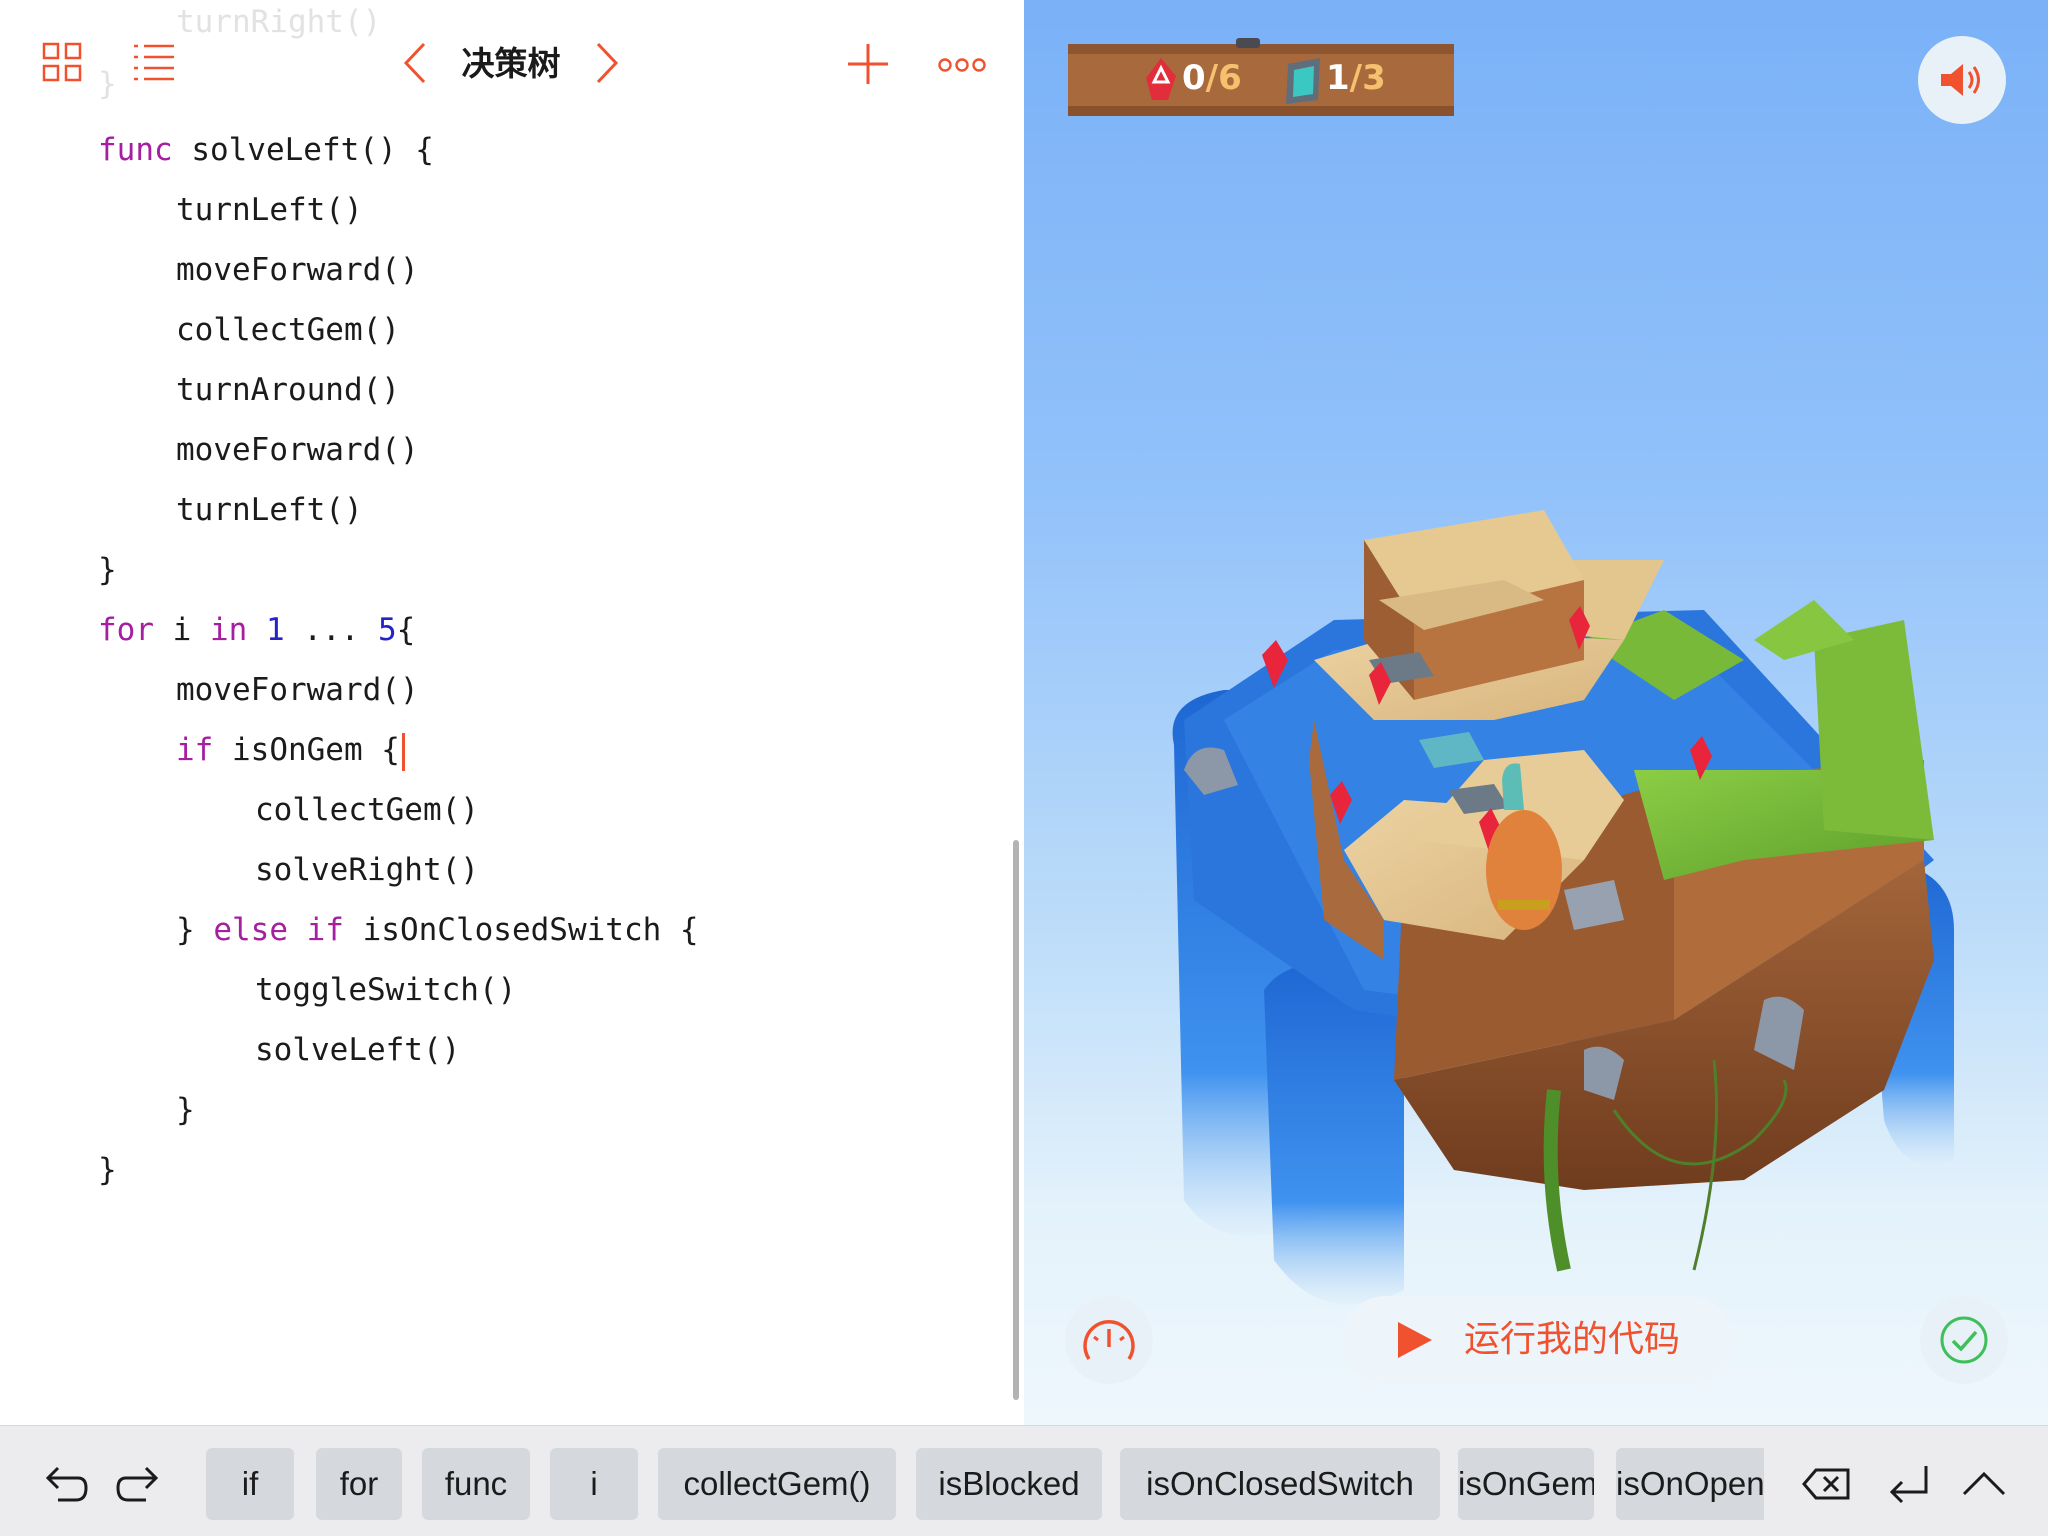  Describe the element at coordinates (1303, 81) in the screenshot. I see `switch-icon` at that location.